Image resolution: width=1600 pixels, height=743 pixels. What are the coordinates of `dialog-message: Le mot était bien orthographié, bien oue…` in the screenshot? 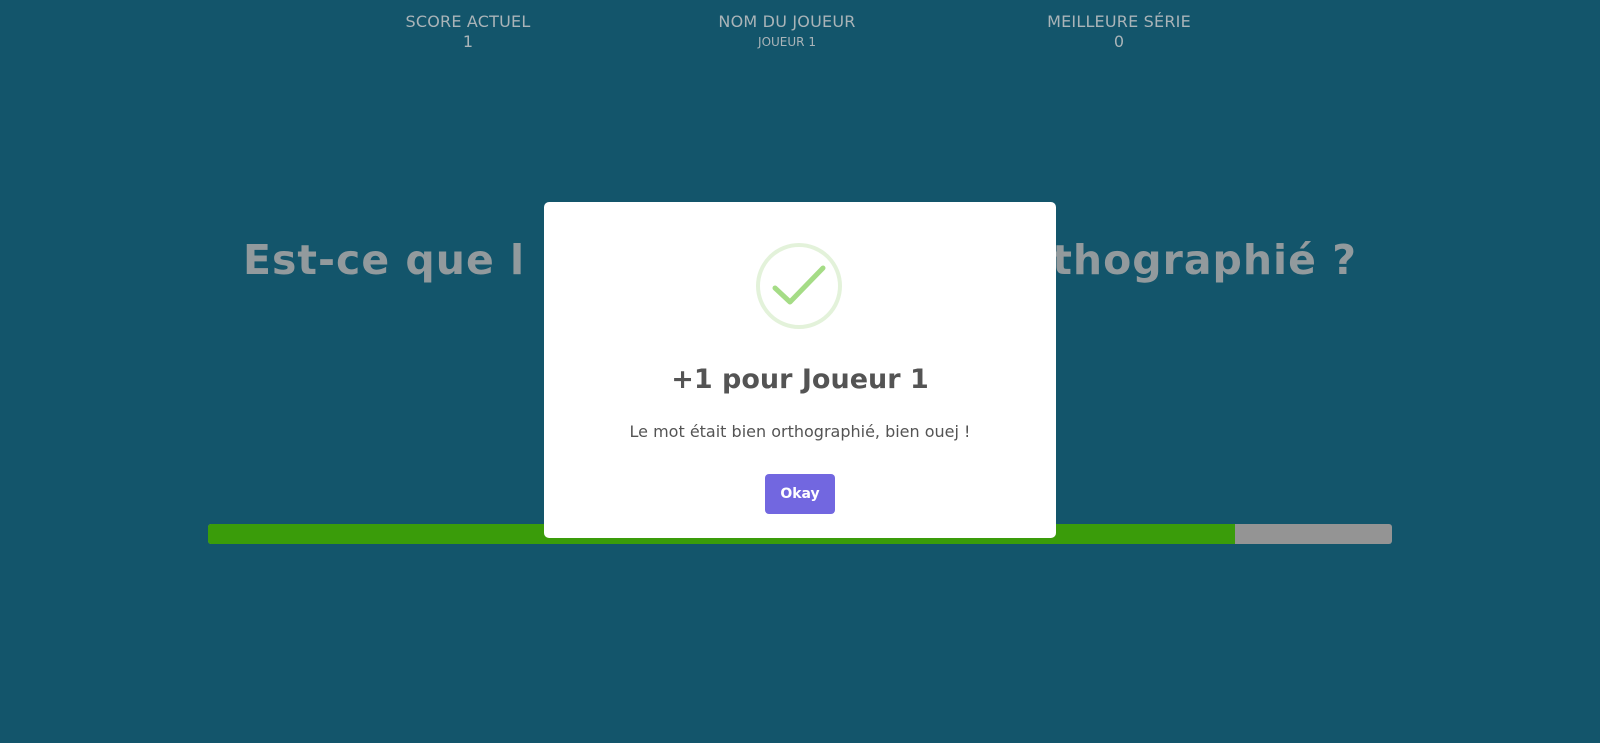 It's located at (800, 431).